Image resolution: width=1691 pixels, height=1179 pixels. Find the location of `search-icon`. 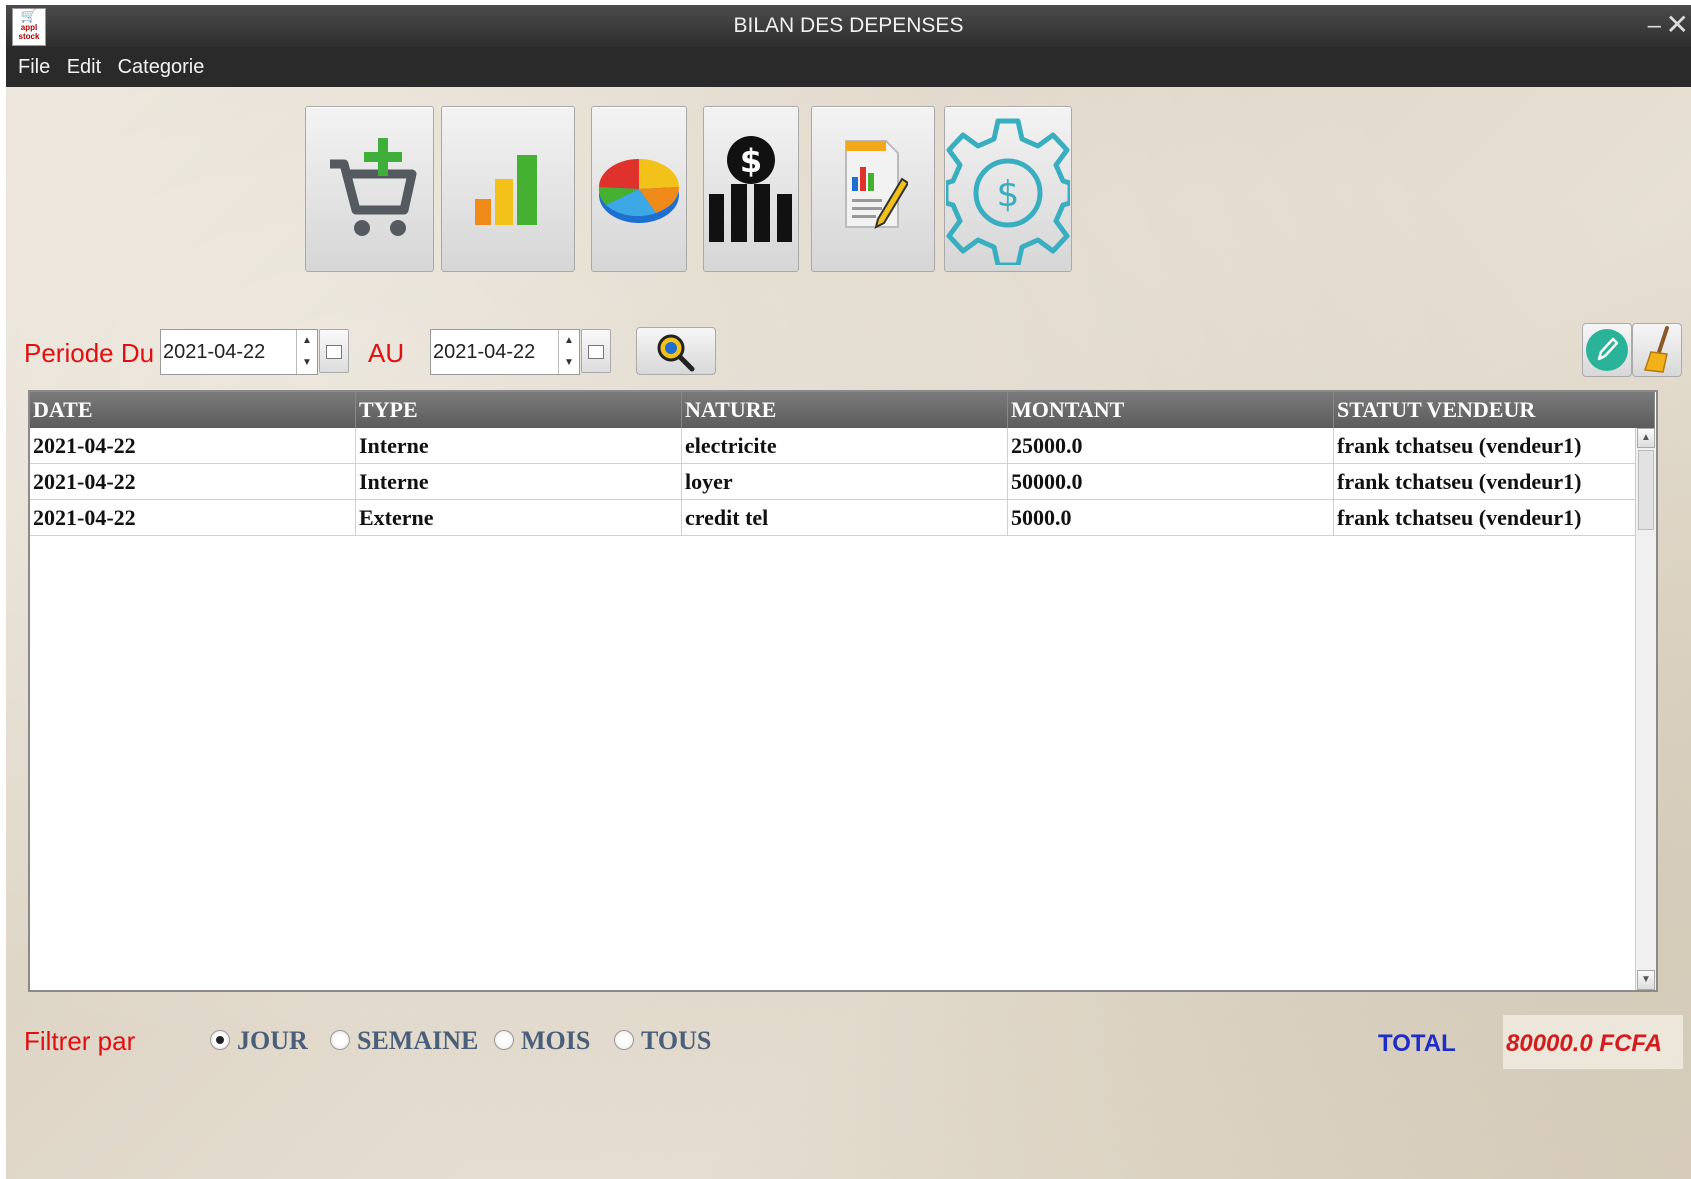

search-icon is located at coordinates (676, 353).